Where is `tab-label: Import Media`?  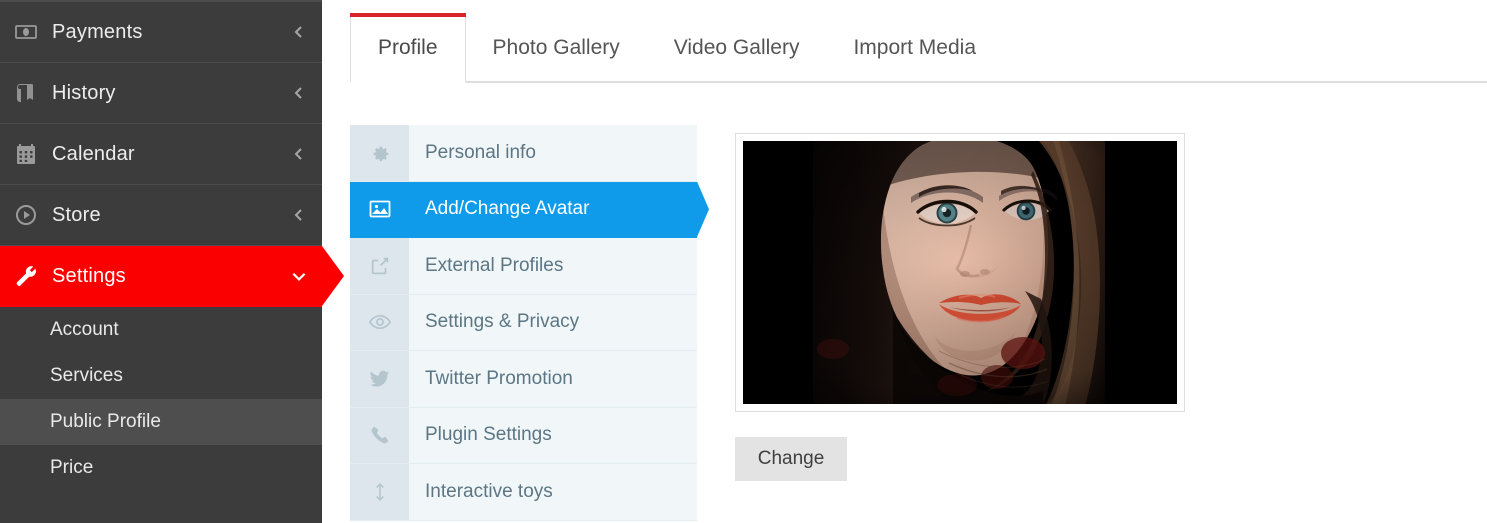 tab-label: Import Media is located at coordinates (914, 47).